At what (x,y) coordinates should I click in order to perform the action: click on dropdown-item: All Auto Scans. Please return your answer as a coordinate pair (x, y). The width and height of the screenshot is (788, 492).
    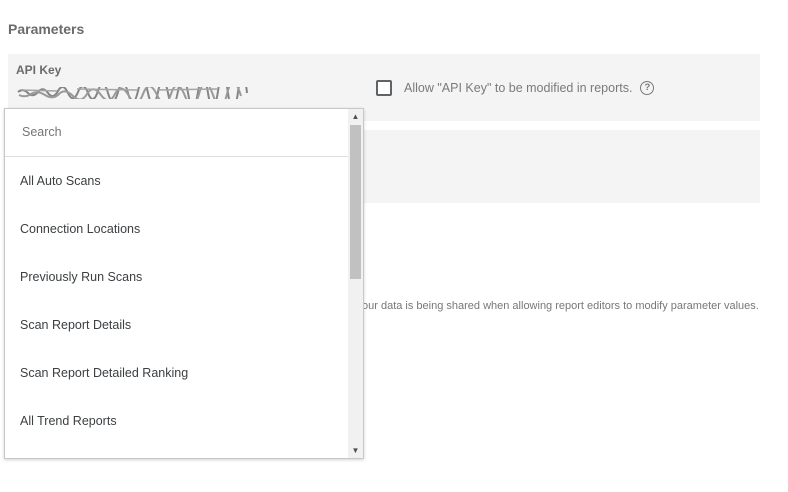
    Looking at the image, I should click on (176, 181).